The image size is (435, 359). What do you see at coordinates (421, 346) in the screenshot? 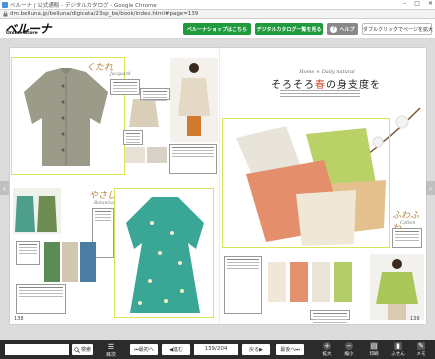
I see `pencil-icon: ✎` at bounding box center [421, 346].